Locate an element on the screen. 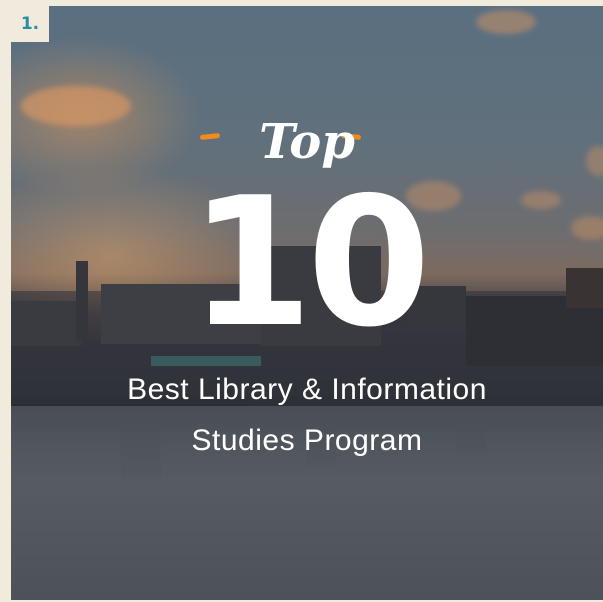 This screenshot has width=603, height=602. rank-number: 10 is located at coordinates (310, 262).